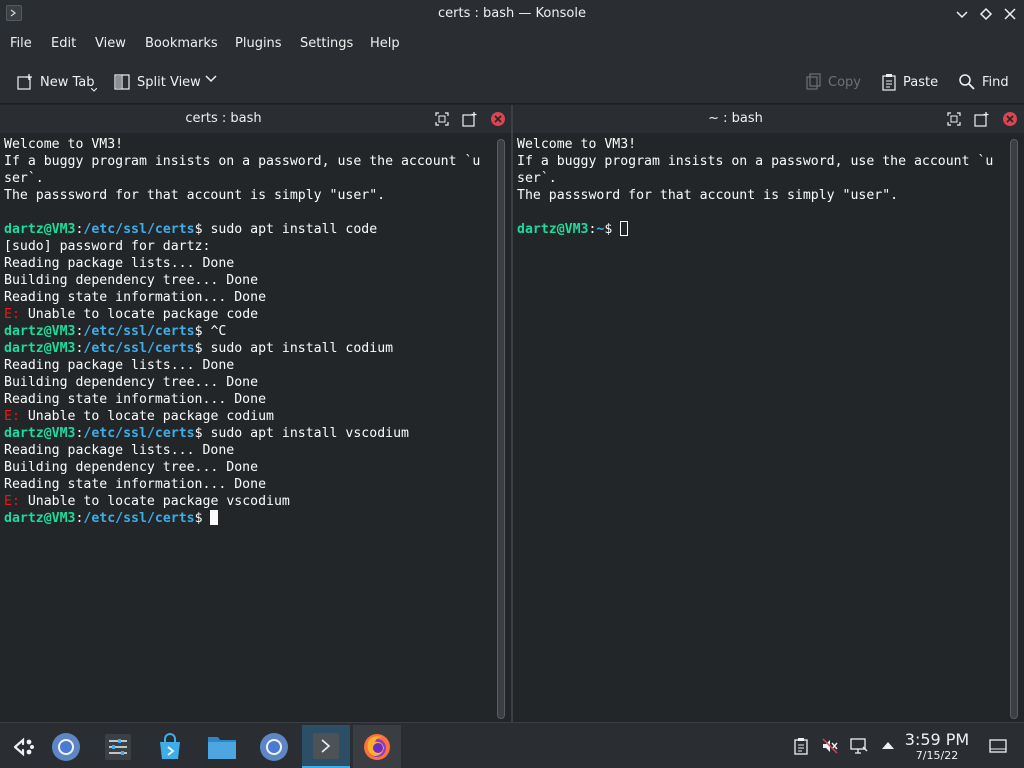  Describe the element at coordinates (830, 746) in the screenshot. I see `volume-muted-icon` at that location.